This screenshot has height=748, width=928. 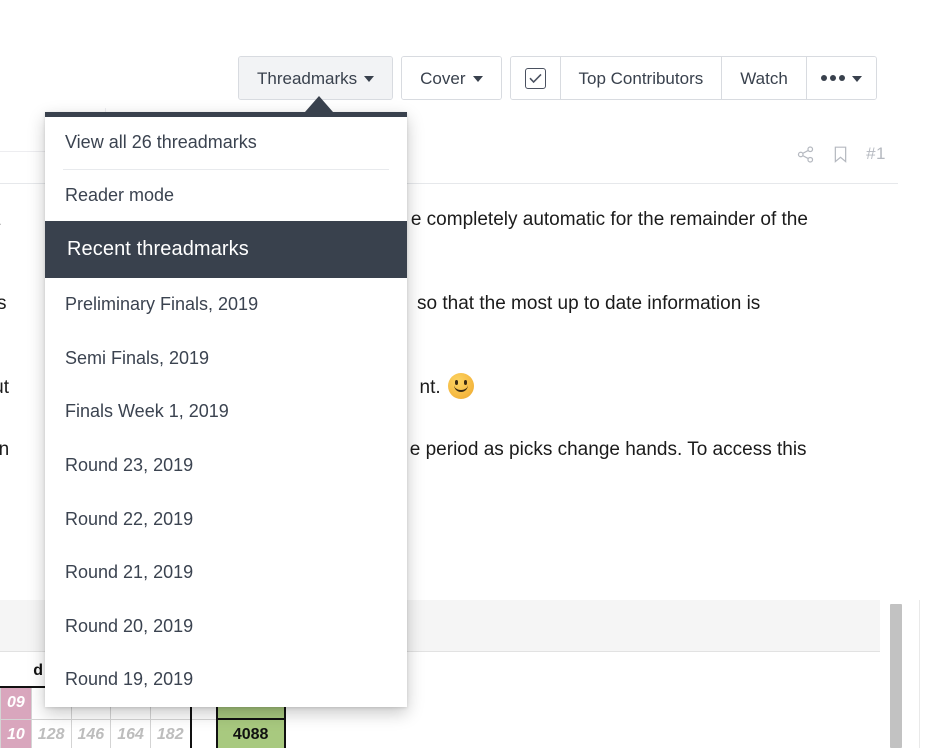 What do you see at coordinates (460, 386) in the screenshot?
I see `slightly-smiling-face-emoji` at bounding box center [460, 386].